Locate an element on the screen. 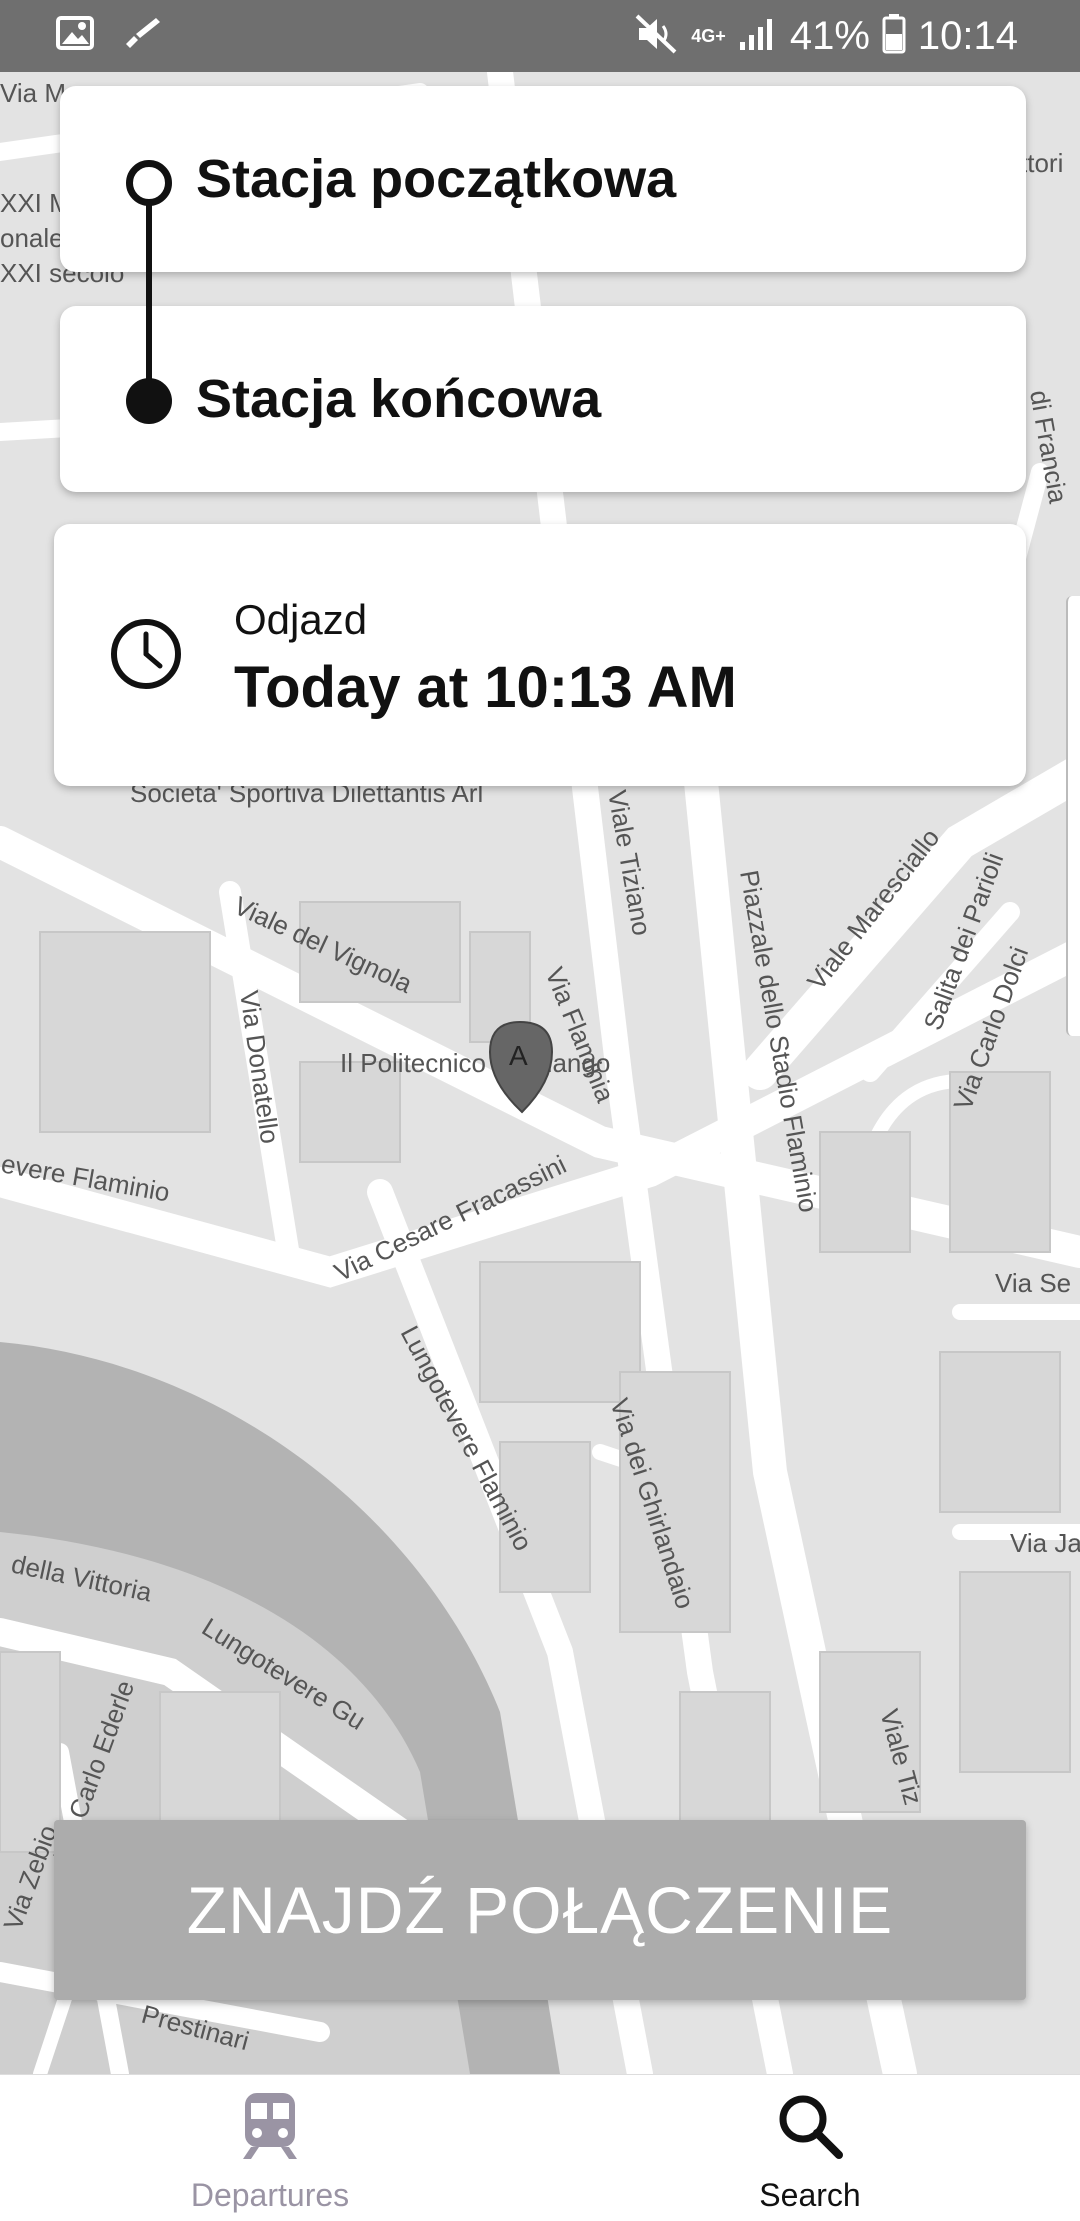 The width and height of the screenshot is (1080, 2221). departure-time-card: Odjazd Today at 10:13 AM is located at coordinates (540, 655).